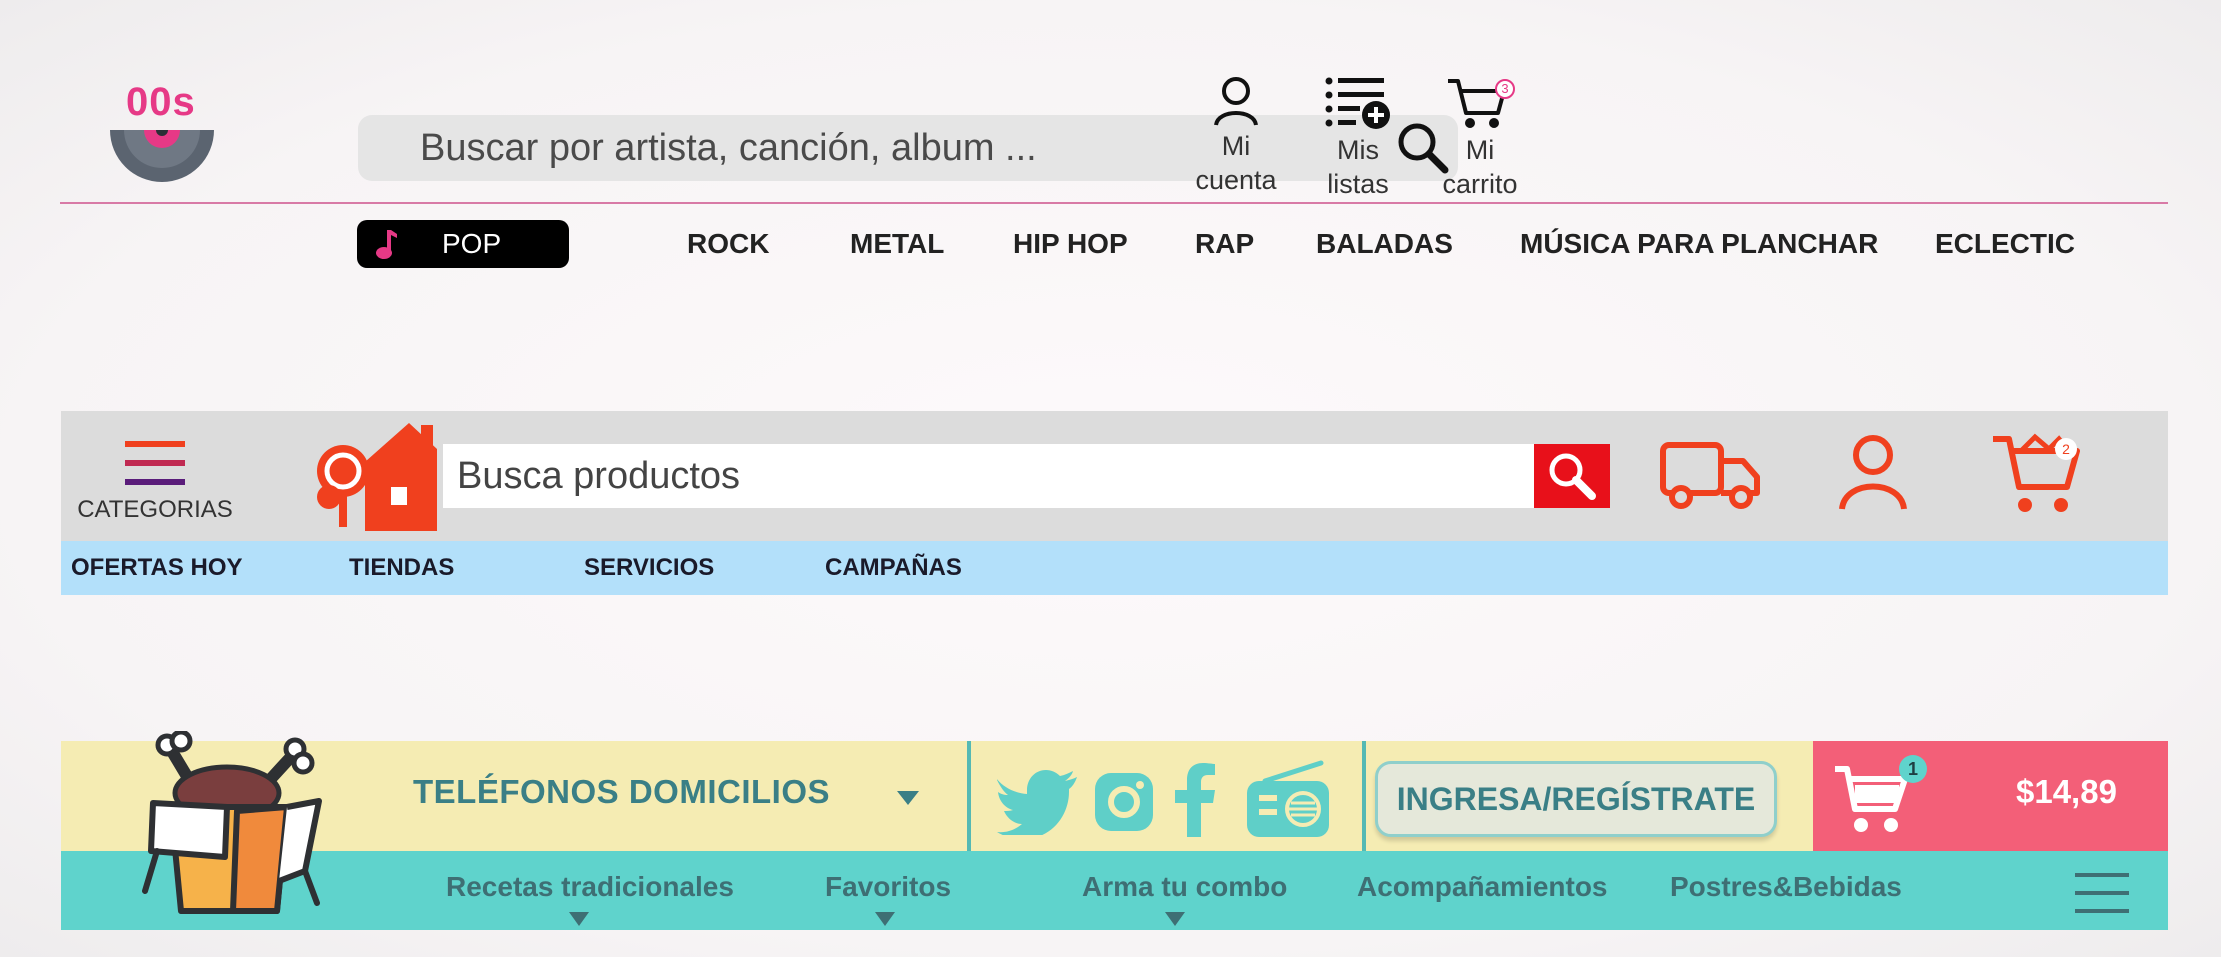 Image resolution: width=2221 pixels, height=957 pixels. I want to click on nav-tiendas: TIENDAS, so click(401, 568).